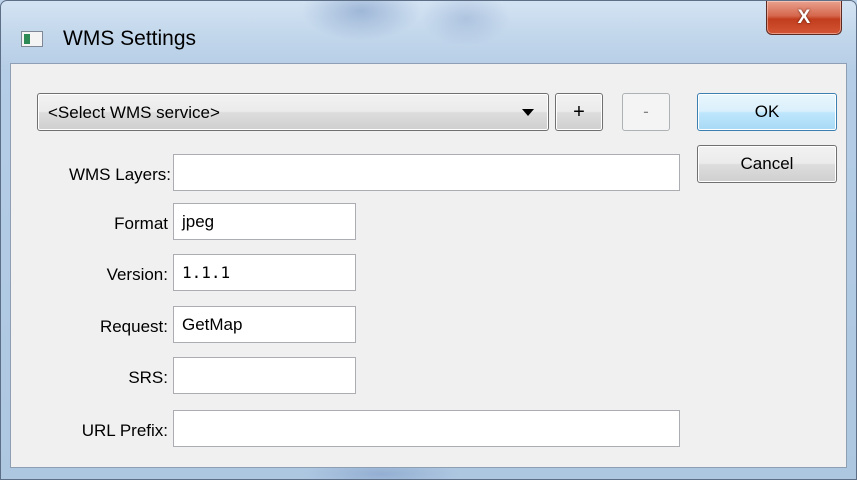  I want to click on cancel-button: Cancel, so click(767, 164).